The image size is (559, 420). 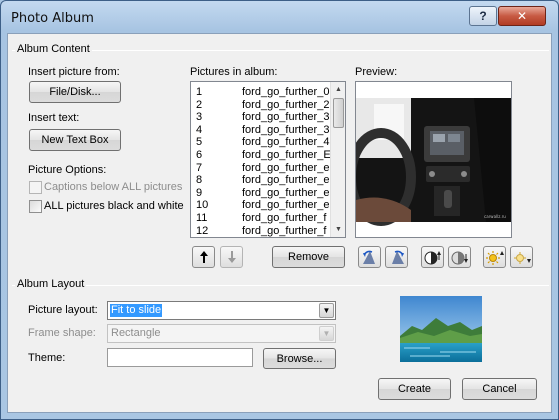 I want to click on rotate-left-button, so click(x=369, y=257).